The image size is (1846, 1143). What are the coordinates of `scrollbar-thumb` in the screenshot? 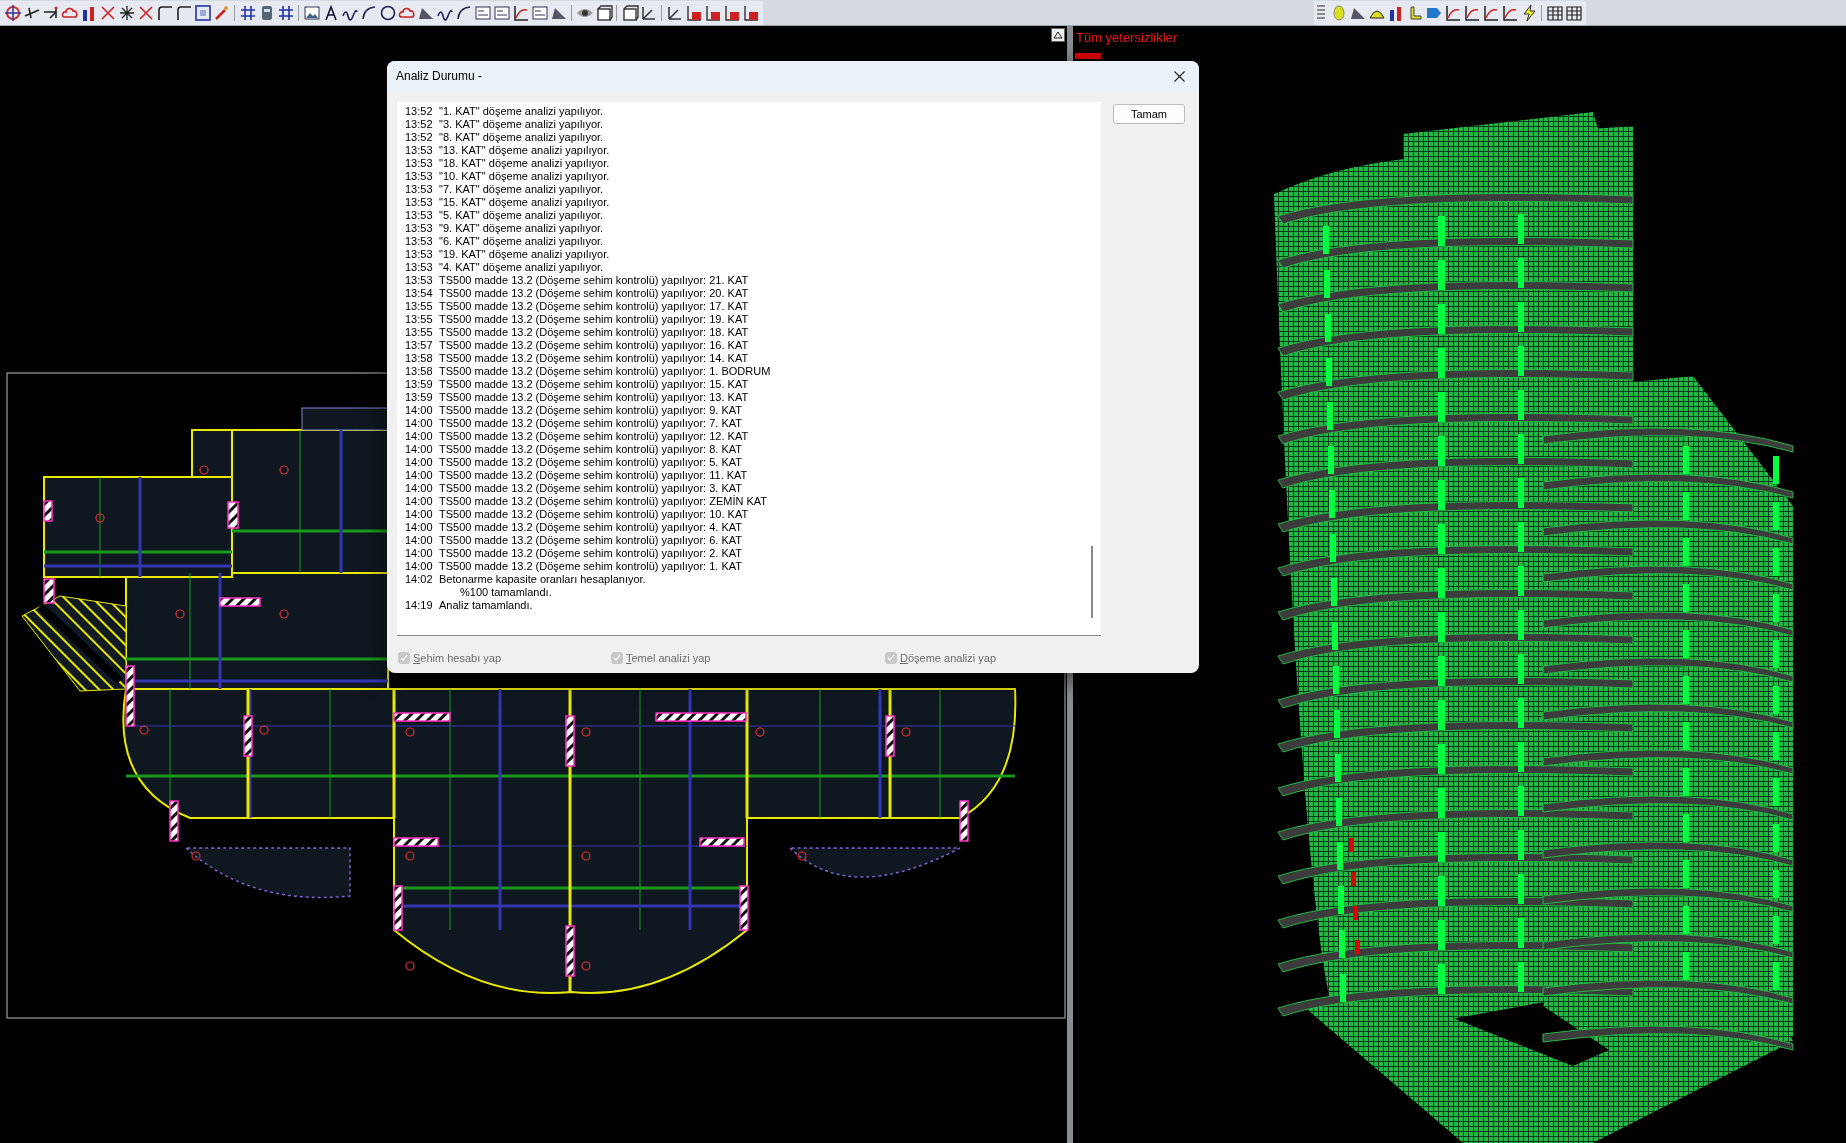 It's located at (1092, 582).